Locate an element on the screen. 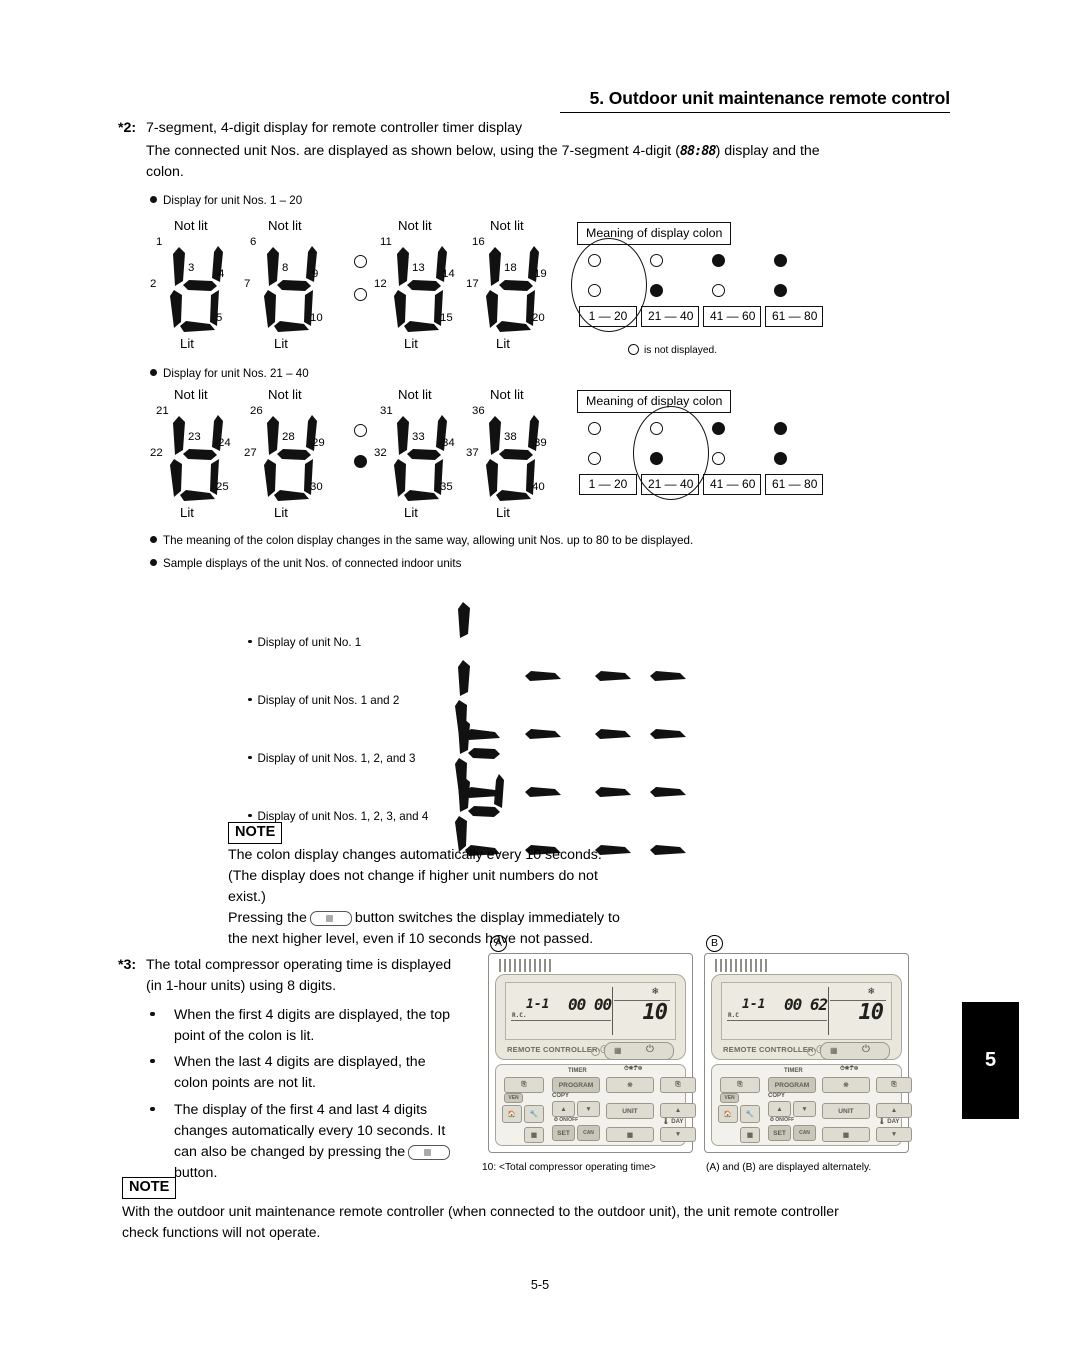 This screenshot has height=1363, width=1080. lcd-screen: 1-1 R.C 00 62 10 ❄ is located at coordinates (806, 1011).